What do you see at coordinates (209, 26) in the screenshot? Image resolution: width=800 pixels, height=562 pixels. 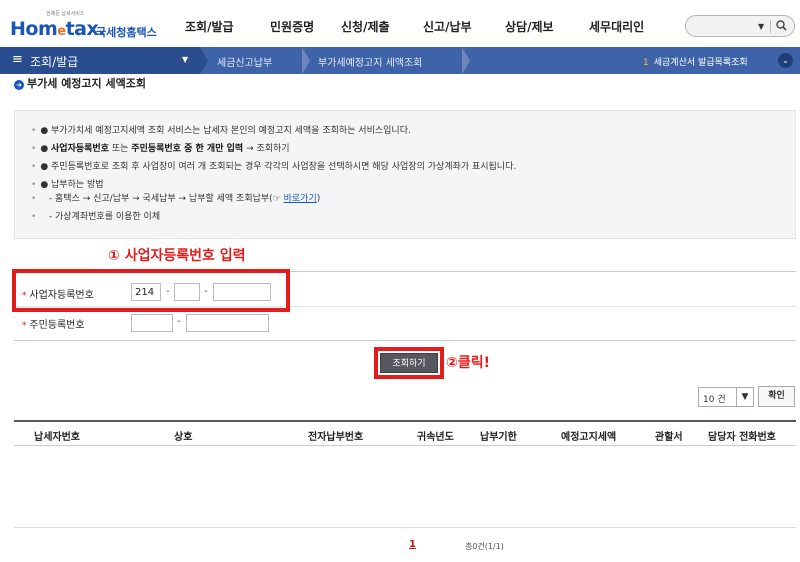 I see `gnb-inquiry: 조회/발급` at bounding box center [209, 26].